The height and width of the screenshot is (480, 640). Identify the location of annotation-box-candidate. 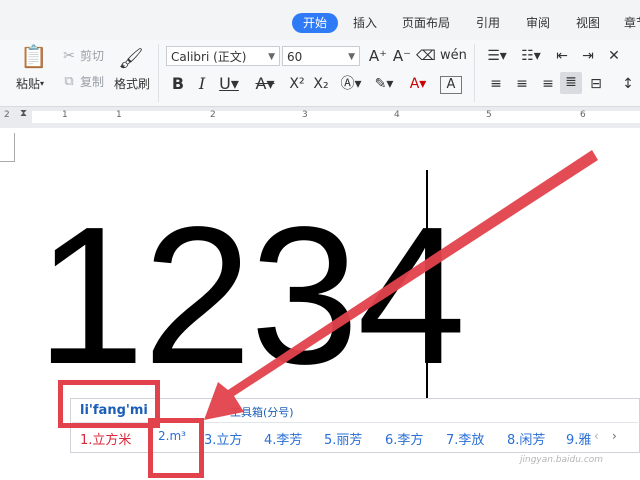
(176, 448).